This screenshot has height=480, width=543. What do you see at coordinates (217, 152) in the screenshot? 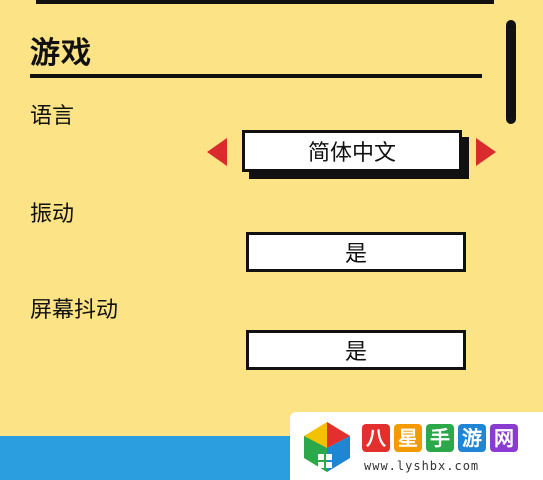
I see `language-prev-arrow-icon` at bounding box center [217, 152].